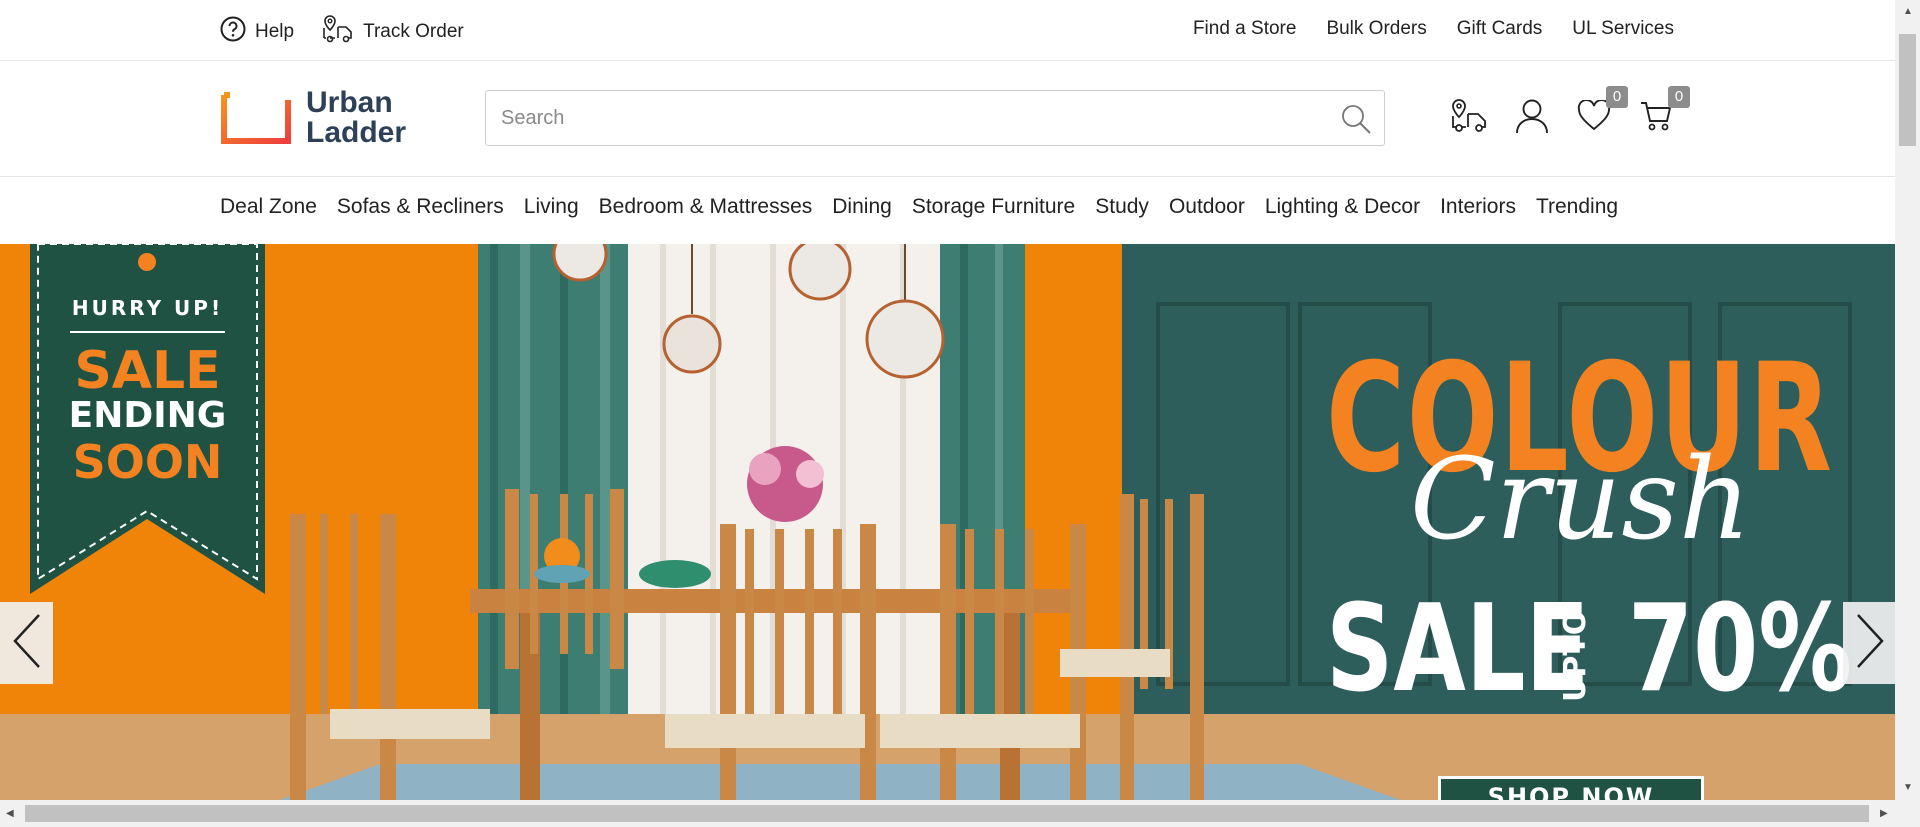 This screenshot has width=1920, height=827. I want to click on nav-trending: Trending, so click(1577, 207).